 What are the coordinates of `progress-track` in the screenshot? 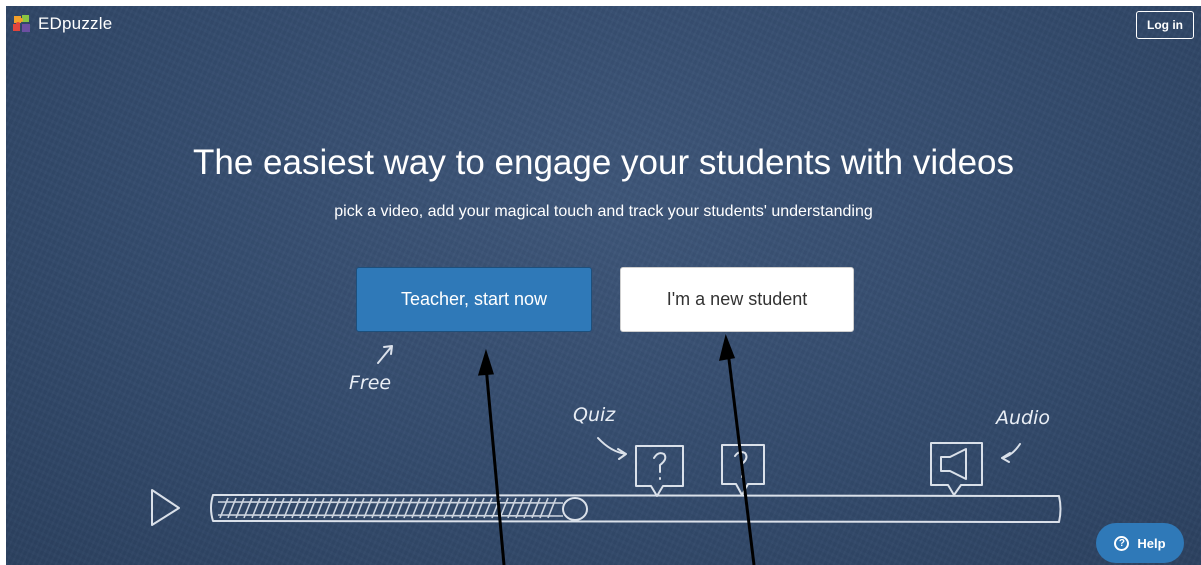 It's located at (636, 508).